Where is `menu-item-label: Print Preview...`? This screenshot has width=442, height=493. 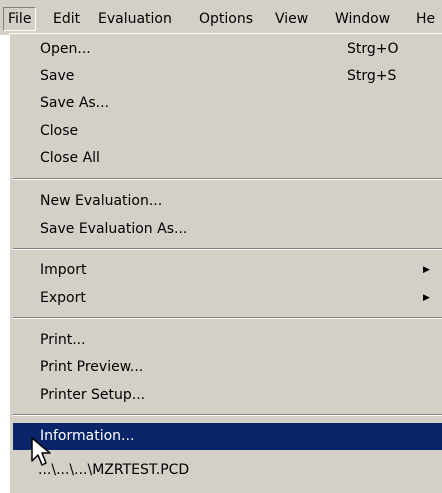
menu-item-label: Print Preview... is located at coordinates (92, 367).